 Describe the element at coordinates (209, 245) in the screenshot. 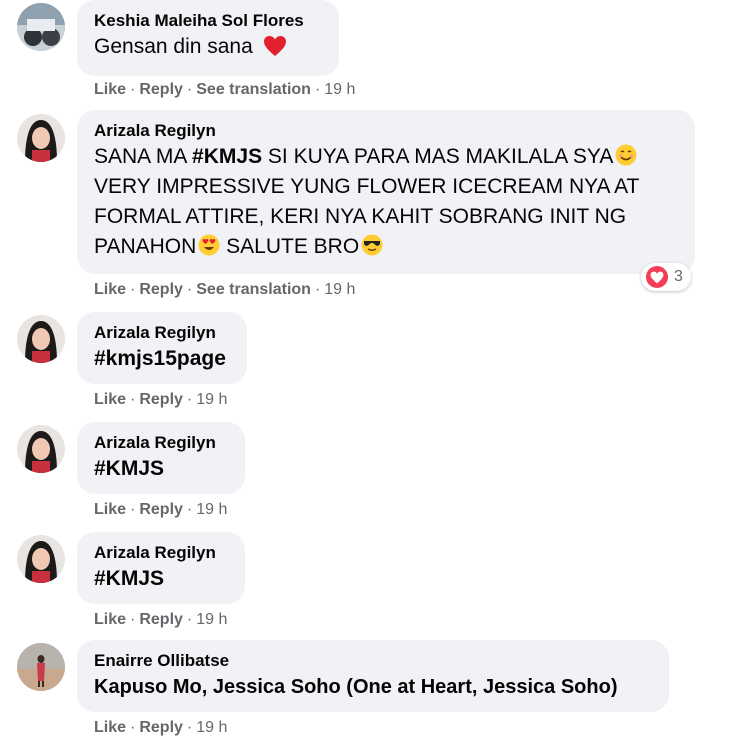

I see `heart-eyes-emoji-icon` at that location.